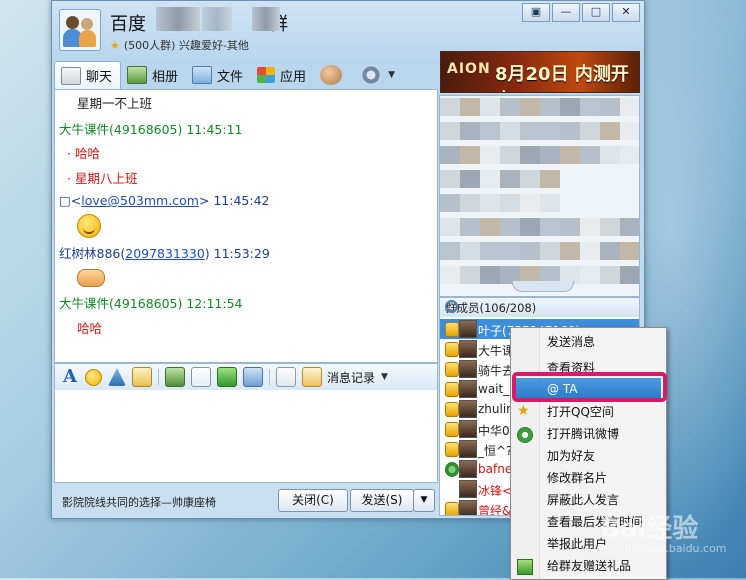  I want to click on menu-item-send-gift: 给群友赠送礼品, so click(601, 566).